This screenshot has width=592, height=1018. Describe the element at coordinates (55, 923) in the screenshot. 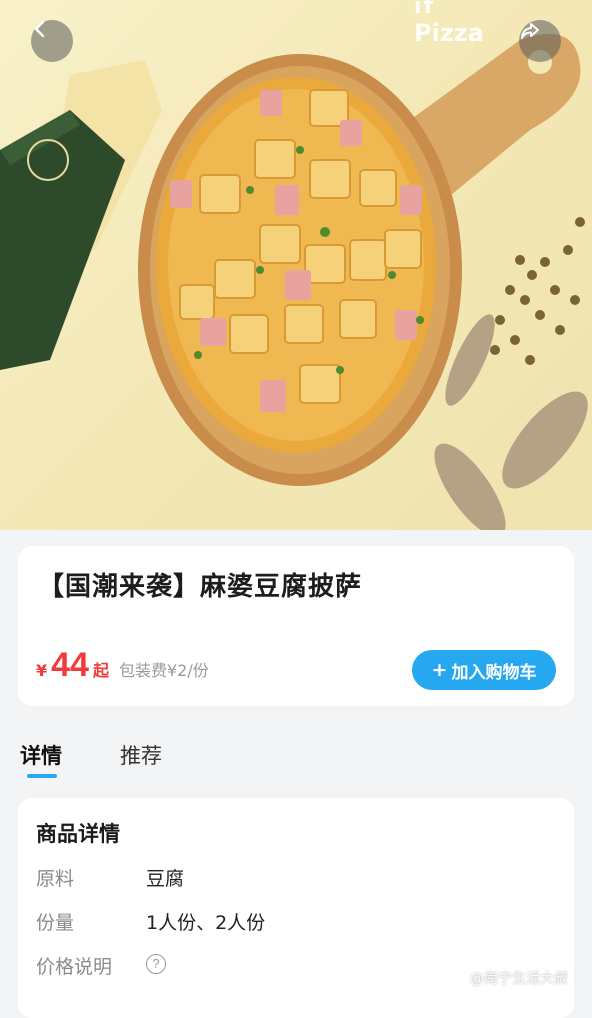

I see `detail-label: 份量` at that location.